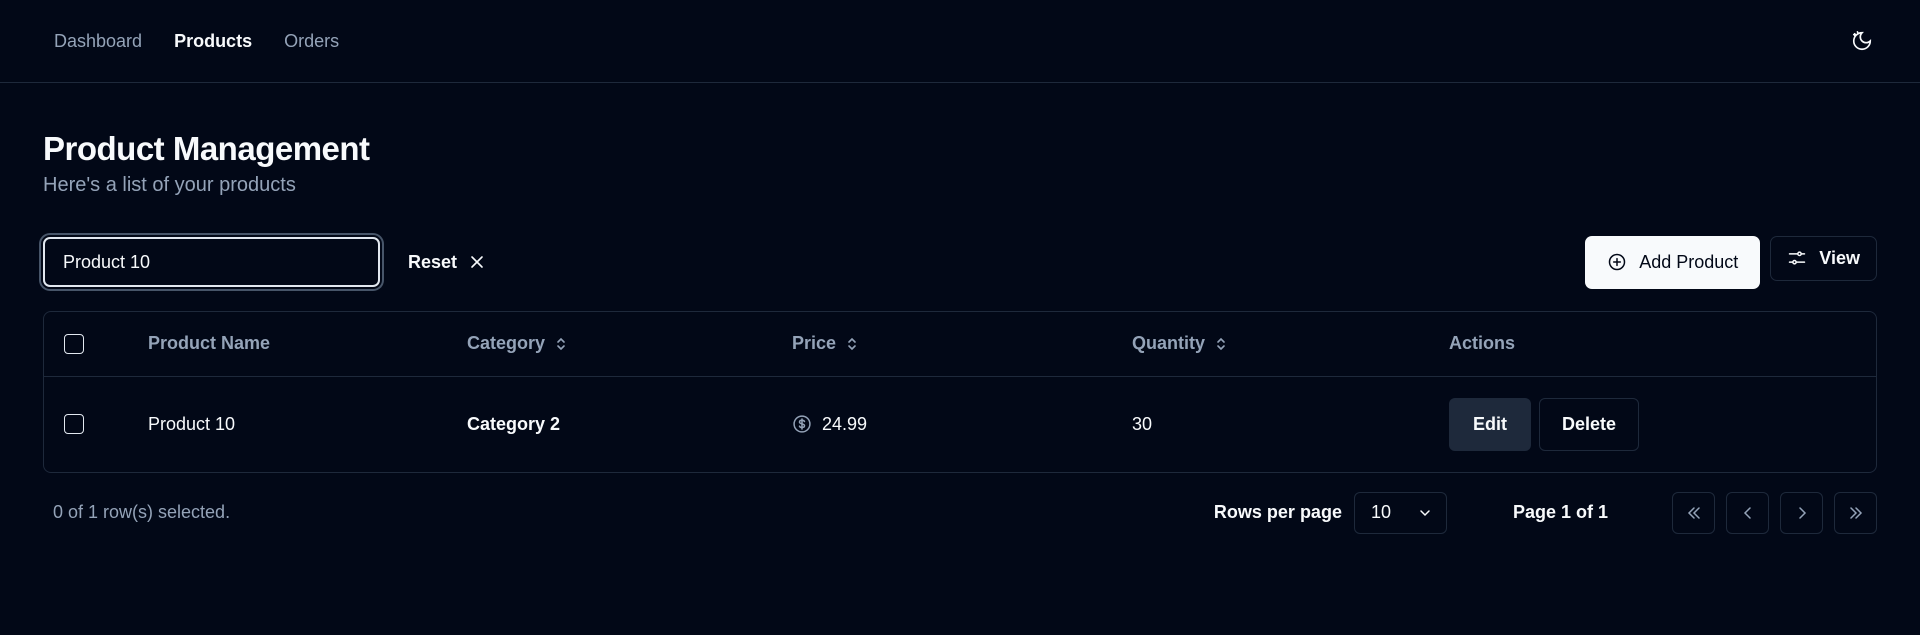  I want to click on rows-per-page-label: Rows per page, so click(1277, 512).